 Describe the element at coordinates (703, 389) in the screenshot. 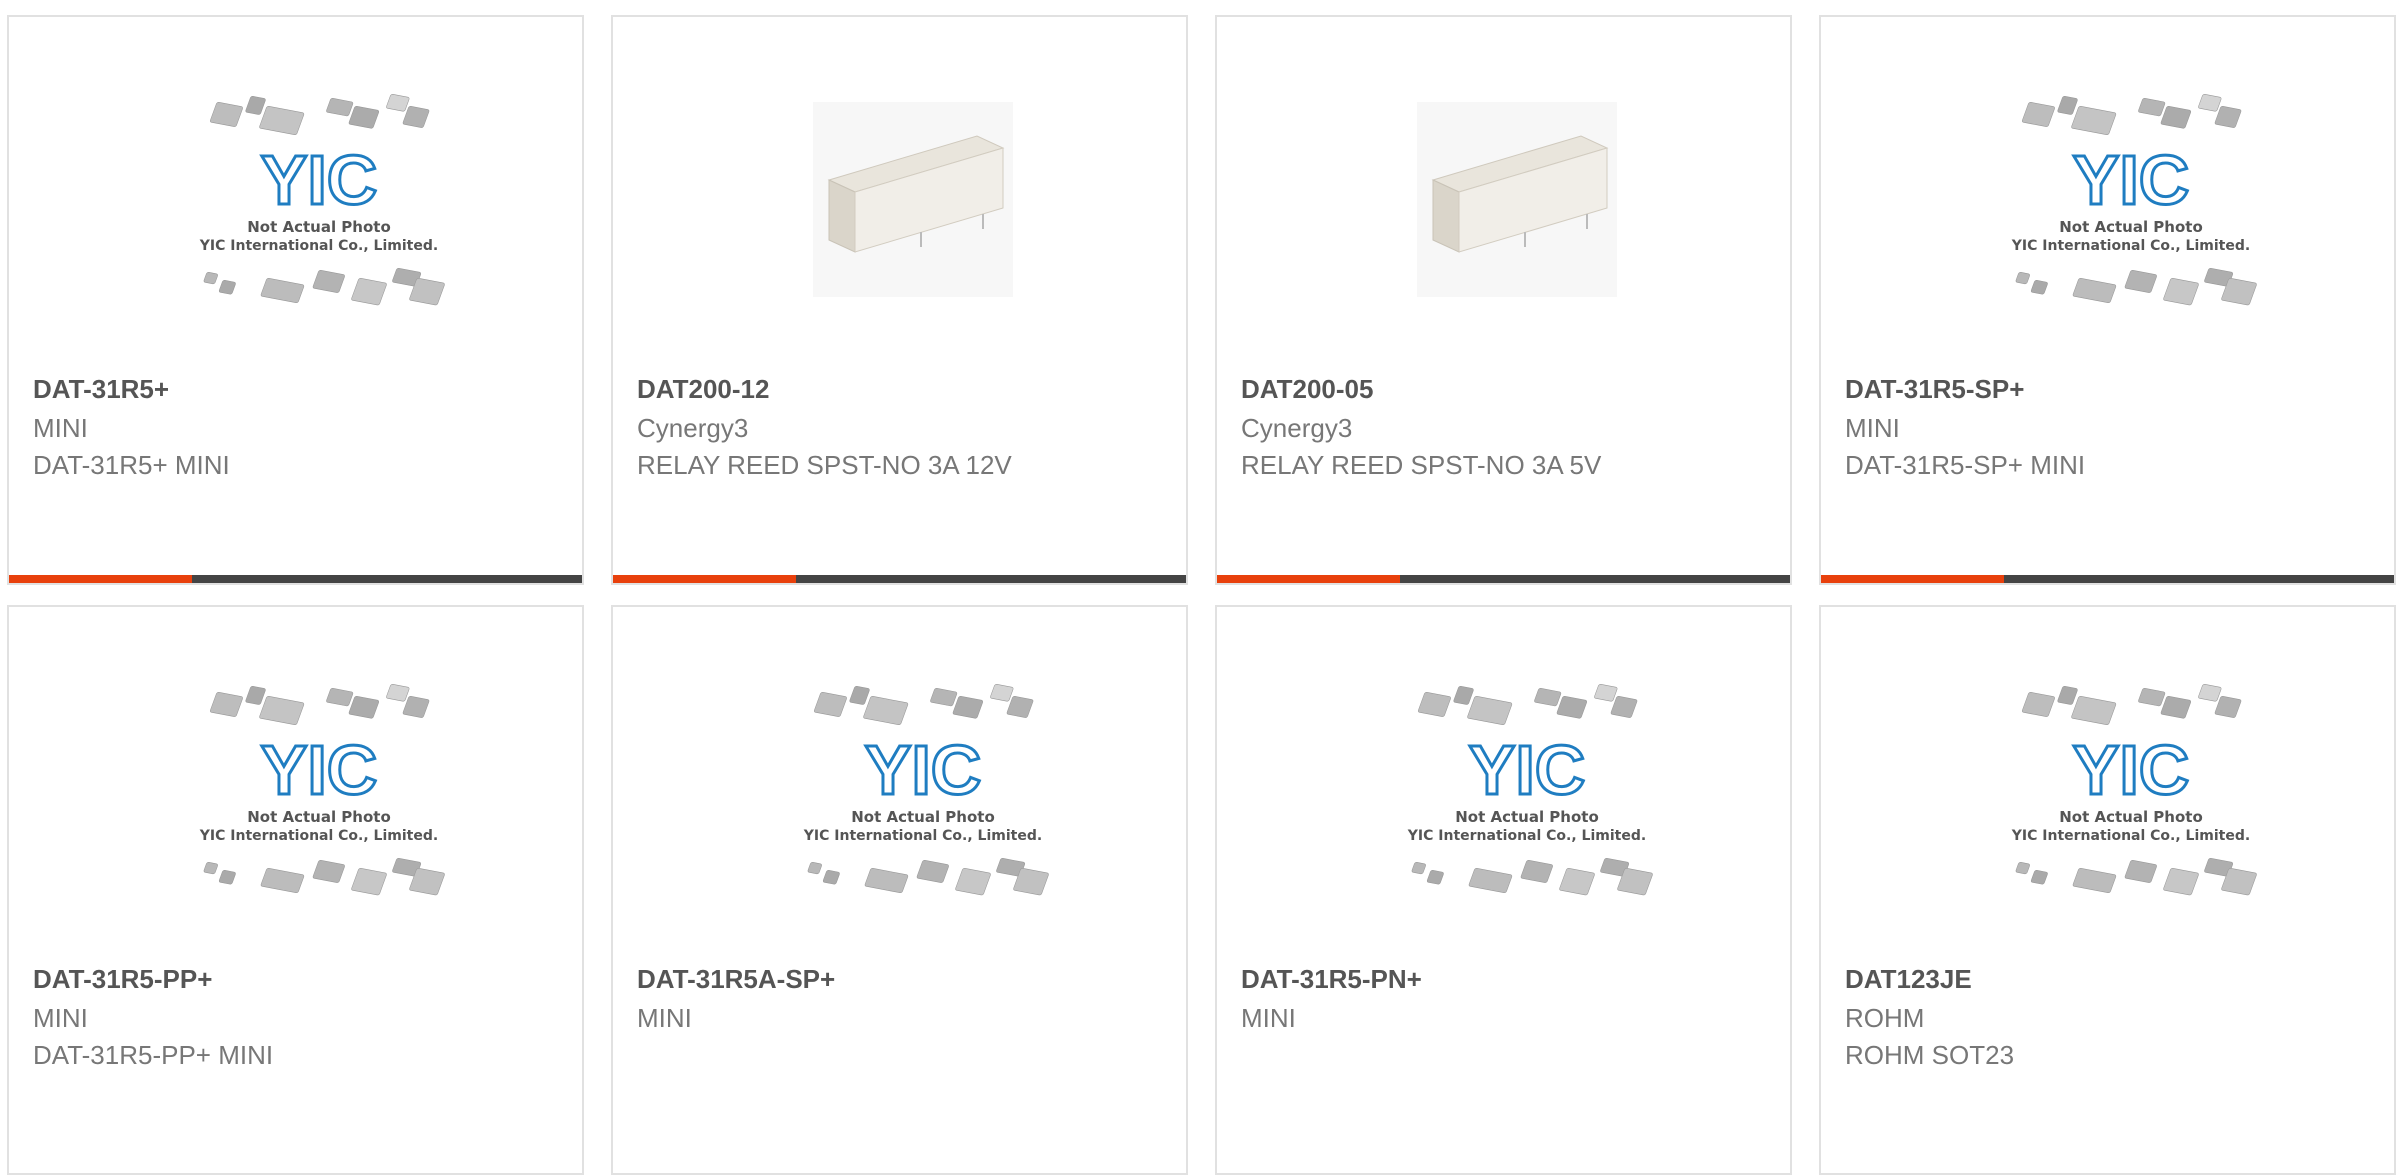

I see `part-number: DAT200-12` at that location.